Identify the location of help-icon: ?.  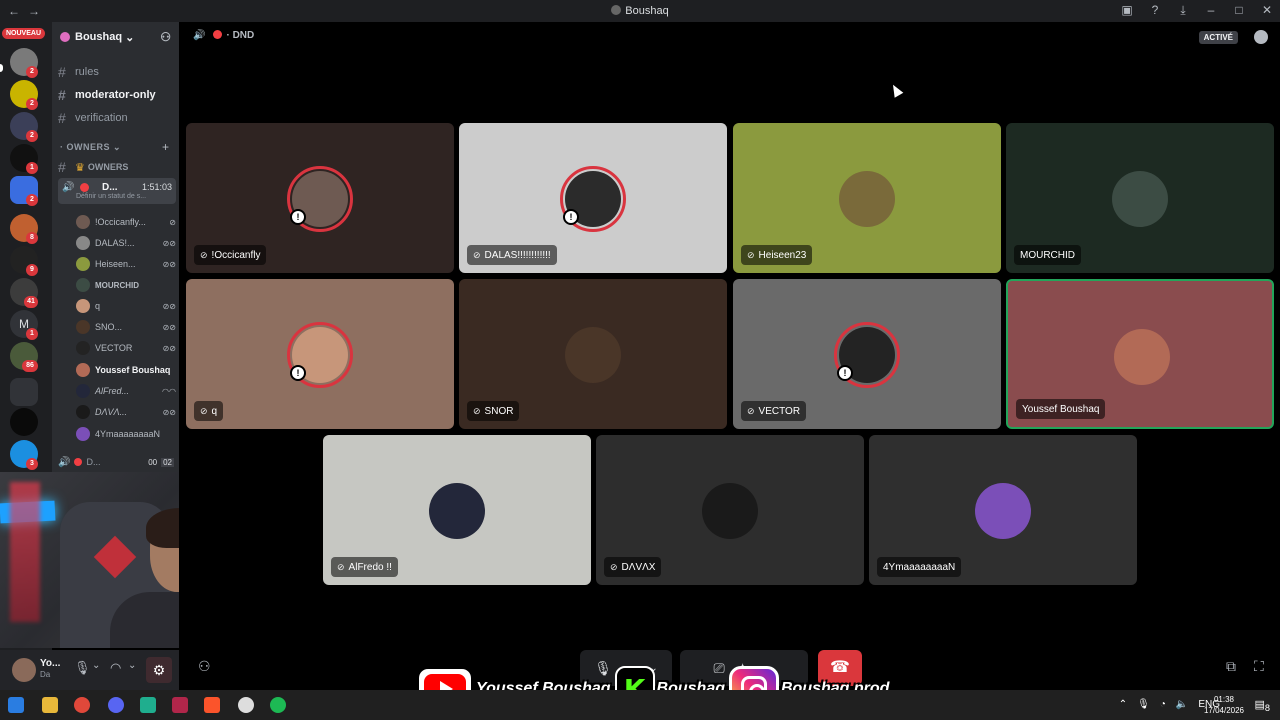
(1155, 10).